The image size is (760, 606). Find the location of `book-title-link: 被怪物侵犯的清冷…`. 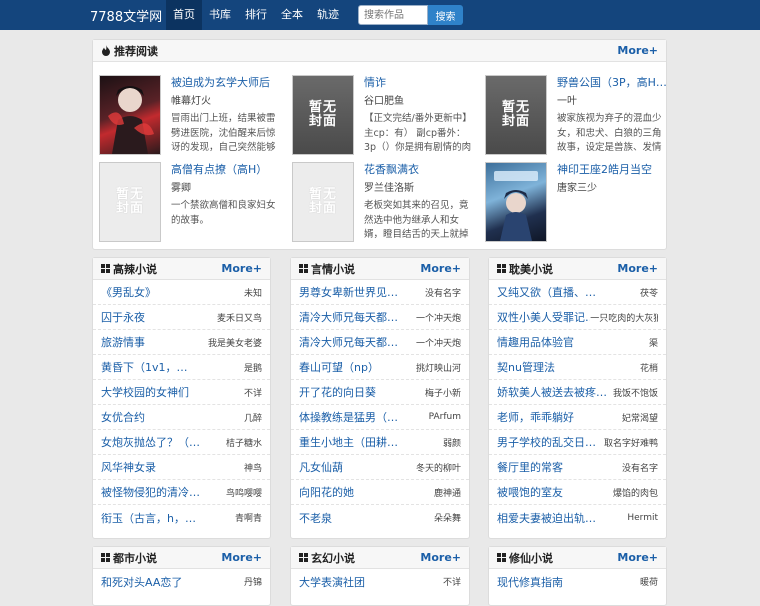

book-title-link: 被怪物侵犯的清冷… is located at coordinates (150, 492).